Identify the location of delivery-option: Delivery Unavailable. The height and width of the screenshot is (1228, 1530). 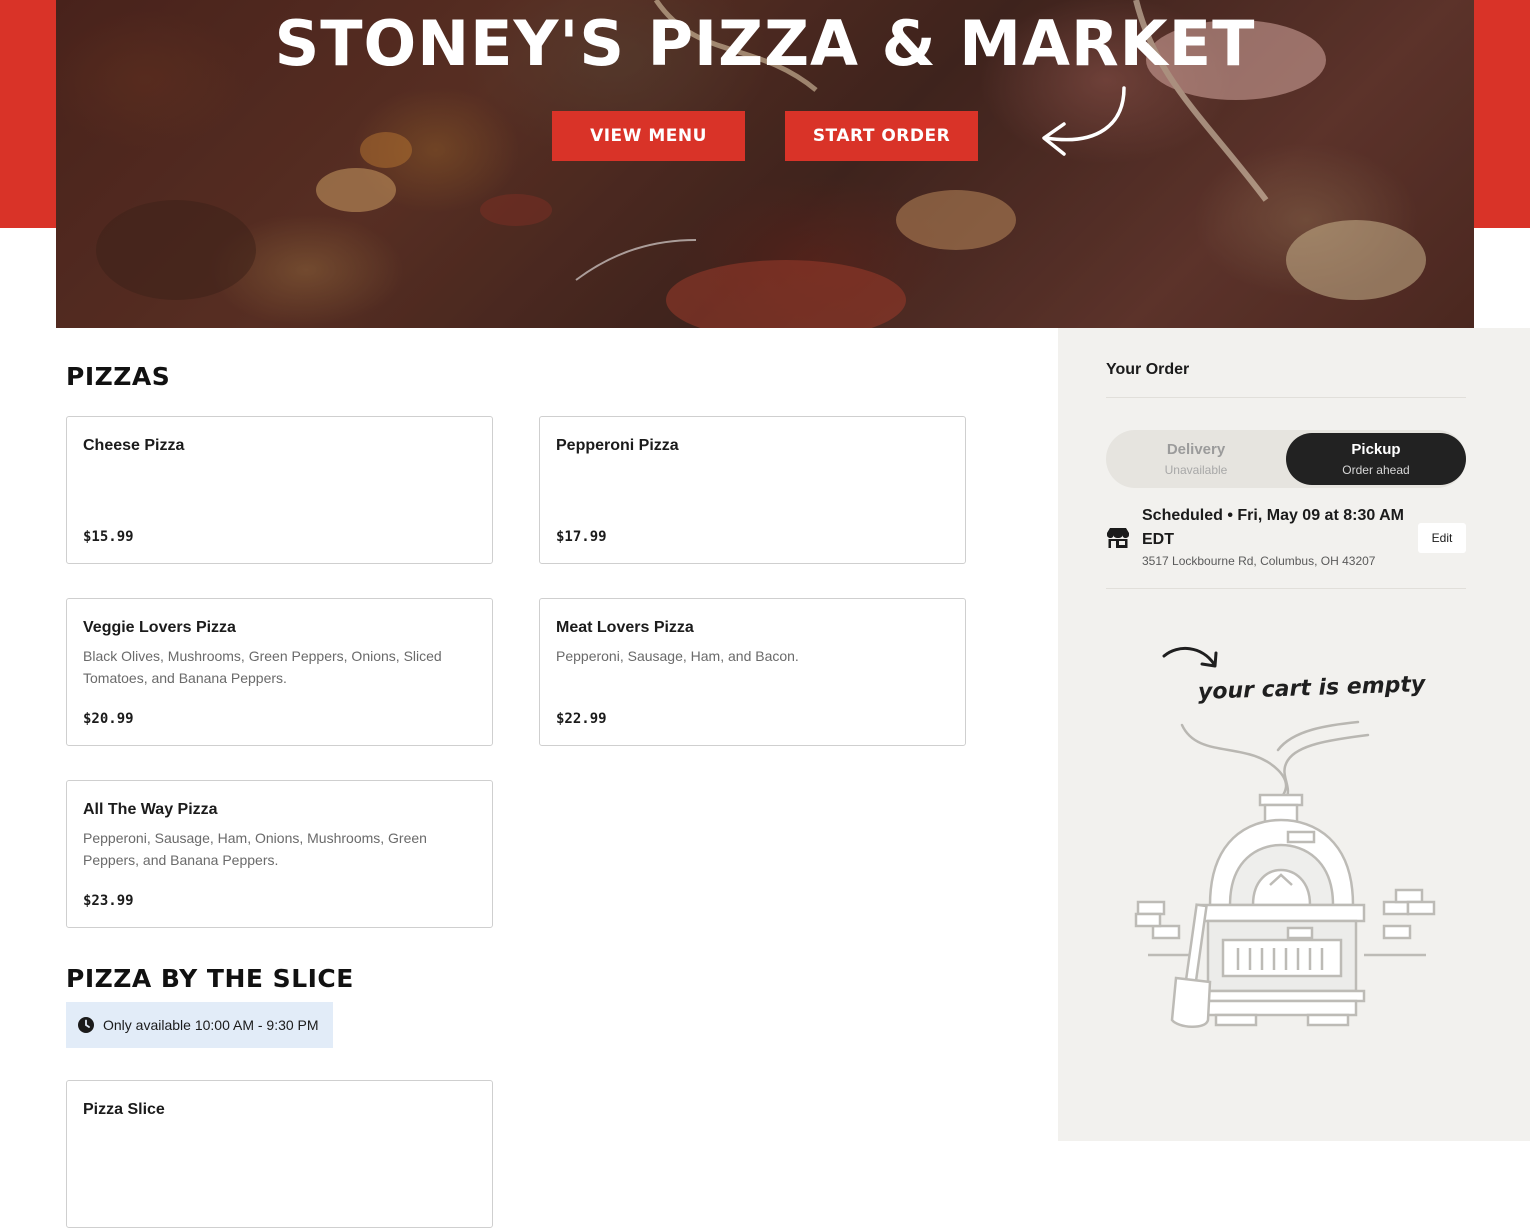
(1196, 459).